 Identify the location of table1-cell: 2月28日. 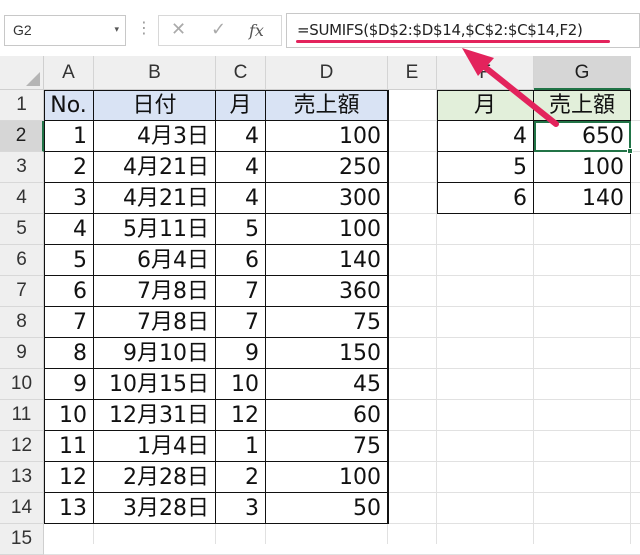
(155, 477).